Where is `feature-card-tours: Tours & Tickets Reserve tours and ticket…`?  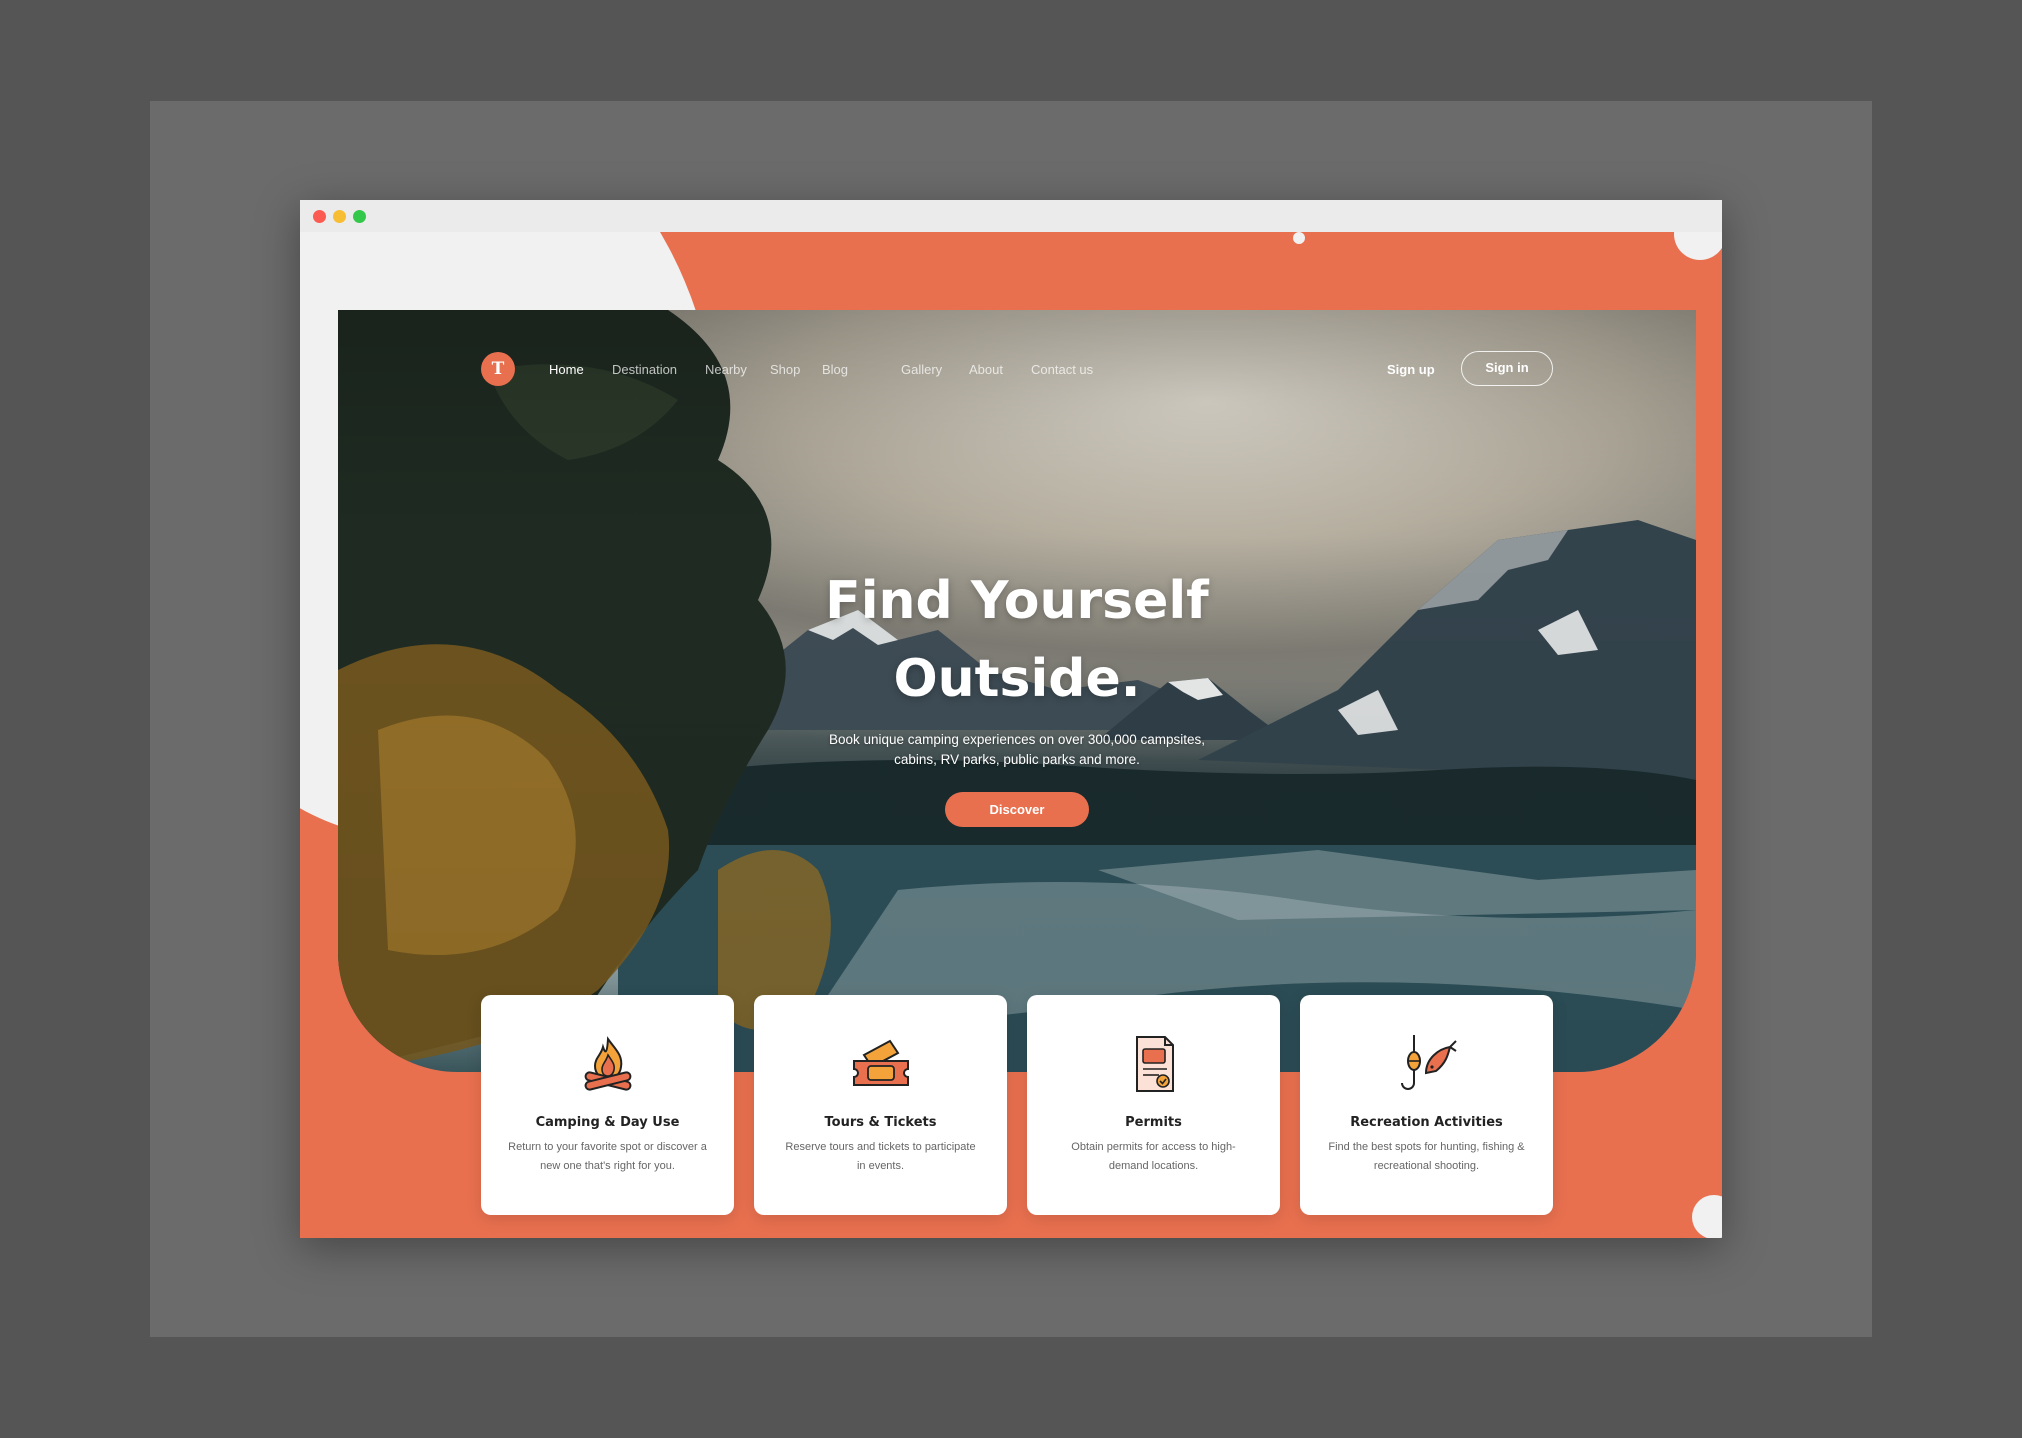 feature-card-tours: Tours & Tickets Reserve tours and ticket… is located at coordinates (880, 1105).